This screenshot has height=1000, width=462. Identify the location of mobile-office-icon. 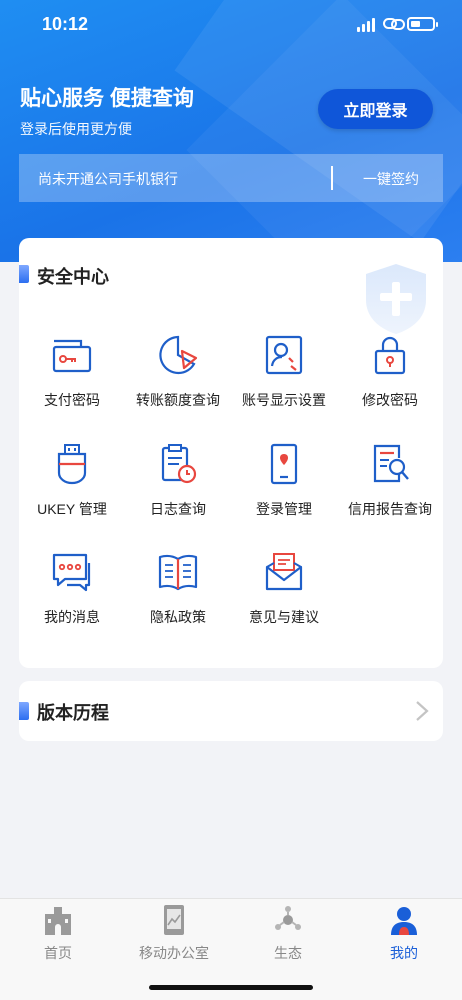
(174, 920).